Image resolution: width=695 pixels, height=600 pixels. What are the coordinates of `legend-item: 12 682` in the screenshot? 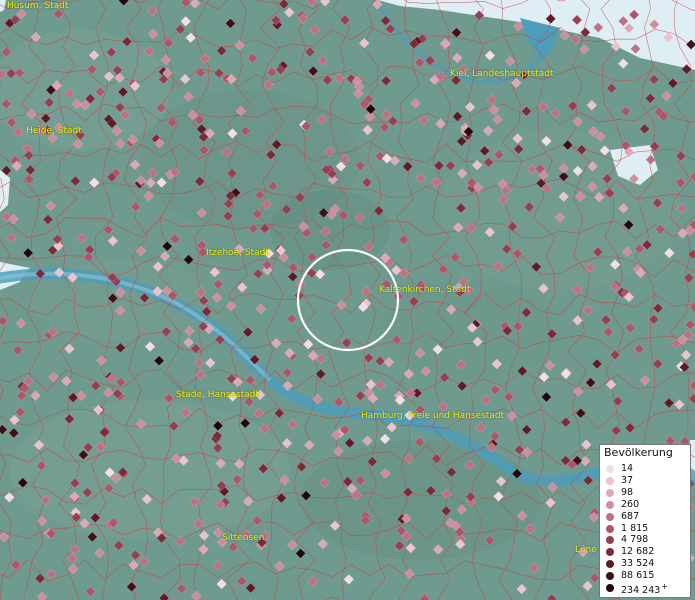 It's located at (649, 552).